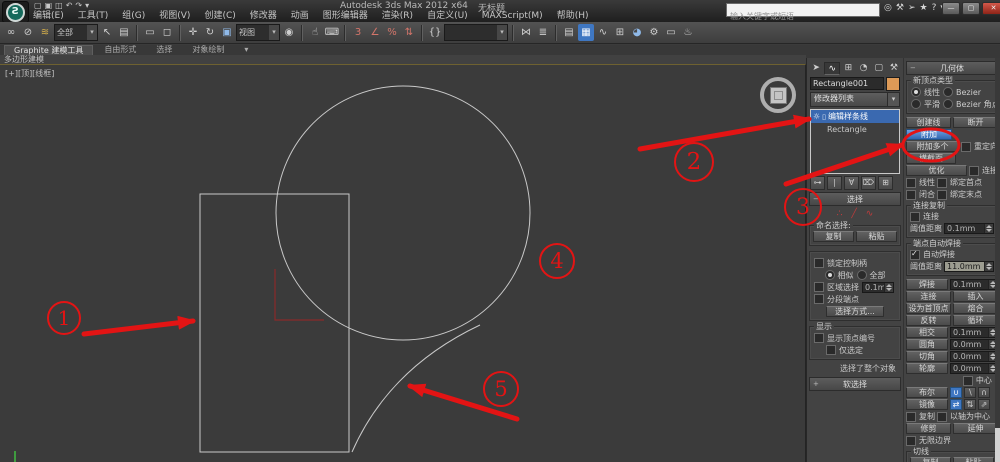 Image resolution: width=1000 pixels, height=462 pixels. Describe the element at coordinates (928, 296) in the screenshot. I see `connect-button: 连接` at that location.